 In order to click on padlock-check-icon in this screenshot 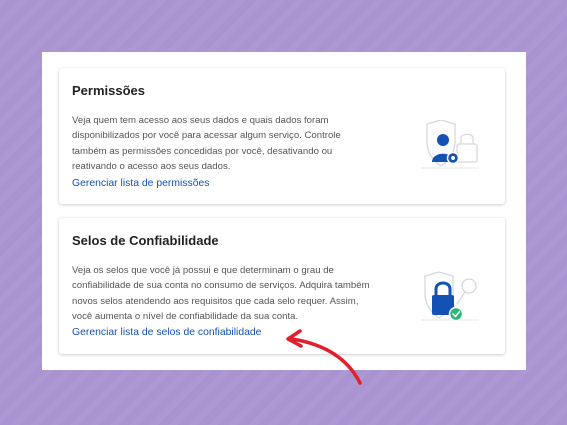, I will do `click(450, 296)`.